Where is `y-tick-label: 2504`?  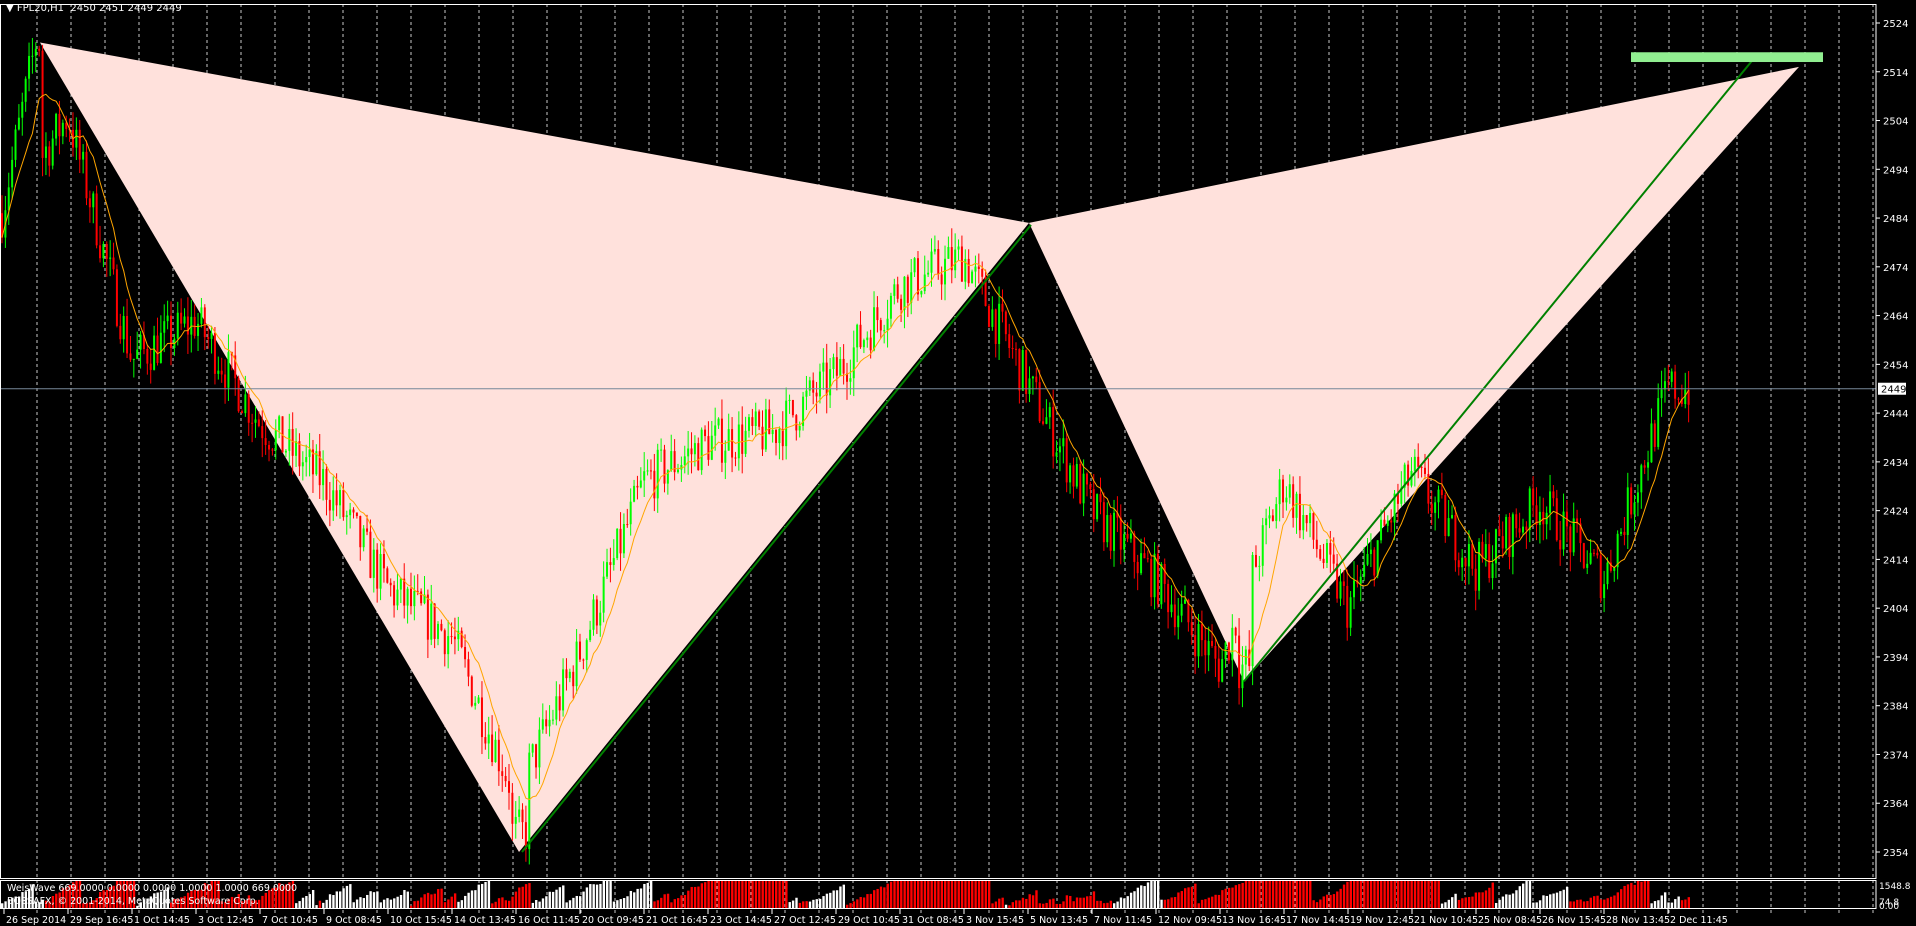 y-tick-label: 2504 is located at coordinates (1895, 122).